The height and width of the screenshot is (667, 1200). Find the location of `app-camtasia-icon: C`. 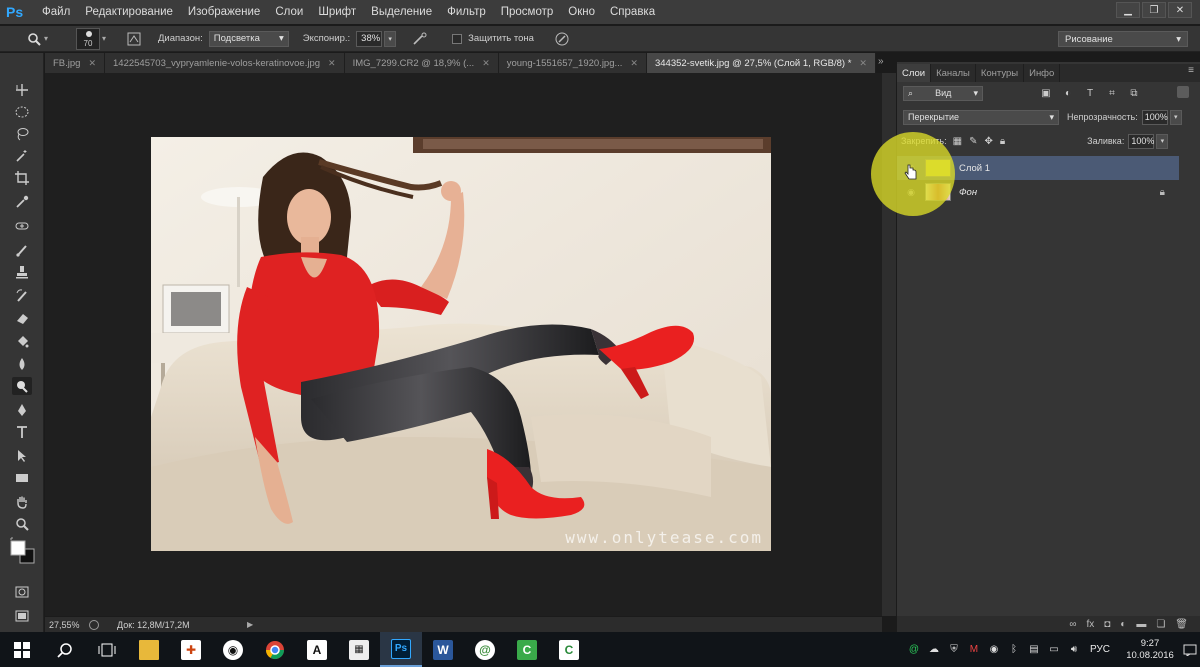

app-camtasia-icon: C is located at coordinates (527, 649).